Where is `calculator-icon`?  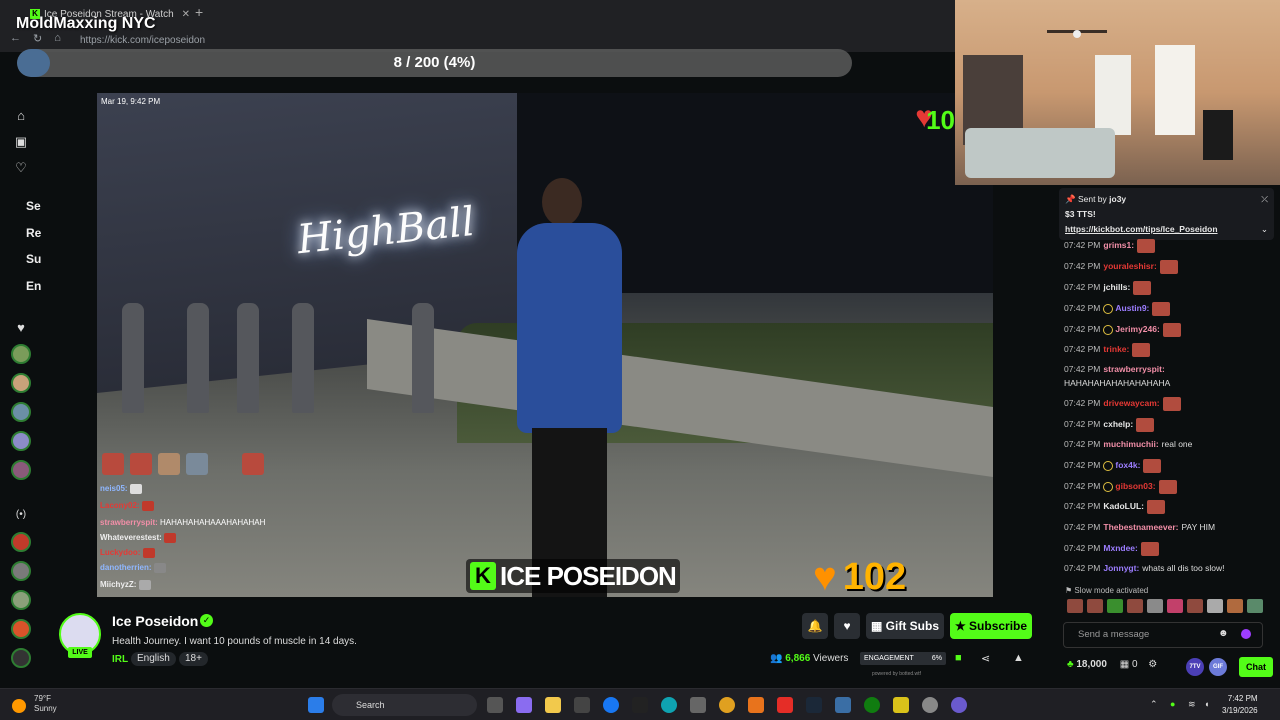
calculator-icon is located at coordinates (698, 705).